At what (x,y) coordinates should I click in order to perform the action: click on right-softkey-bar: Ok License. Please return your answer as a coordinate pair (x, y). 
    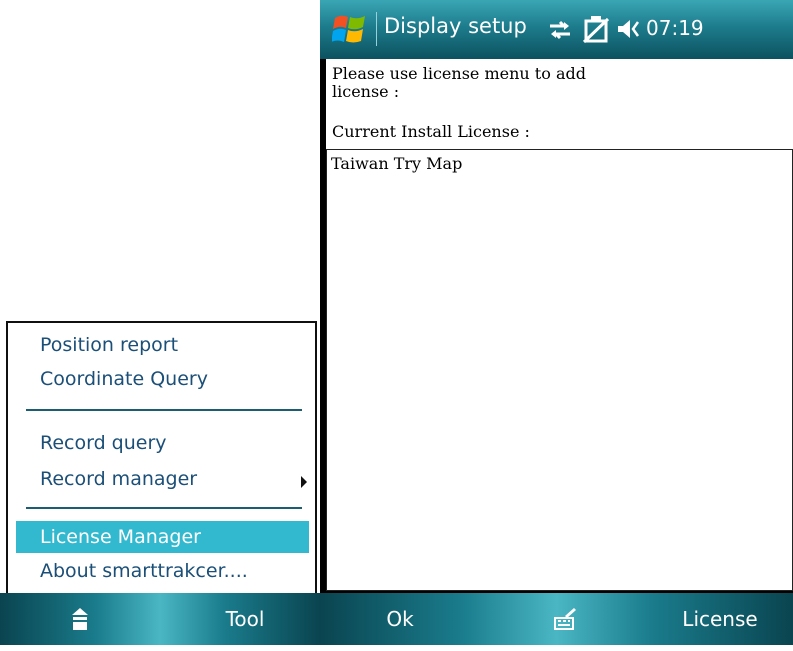
    Looking at the image, I should click on (556, 619).